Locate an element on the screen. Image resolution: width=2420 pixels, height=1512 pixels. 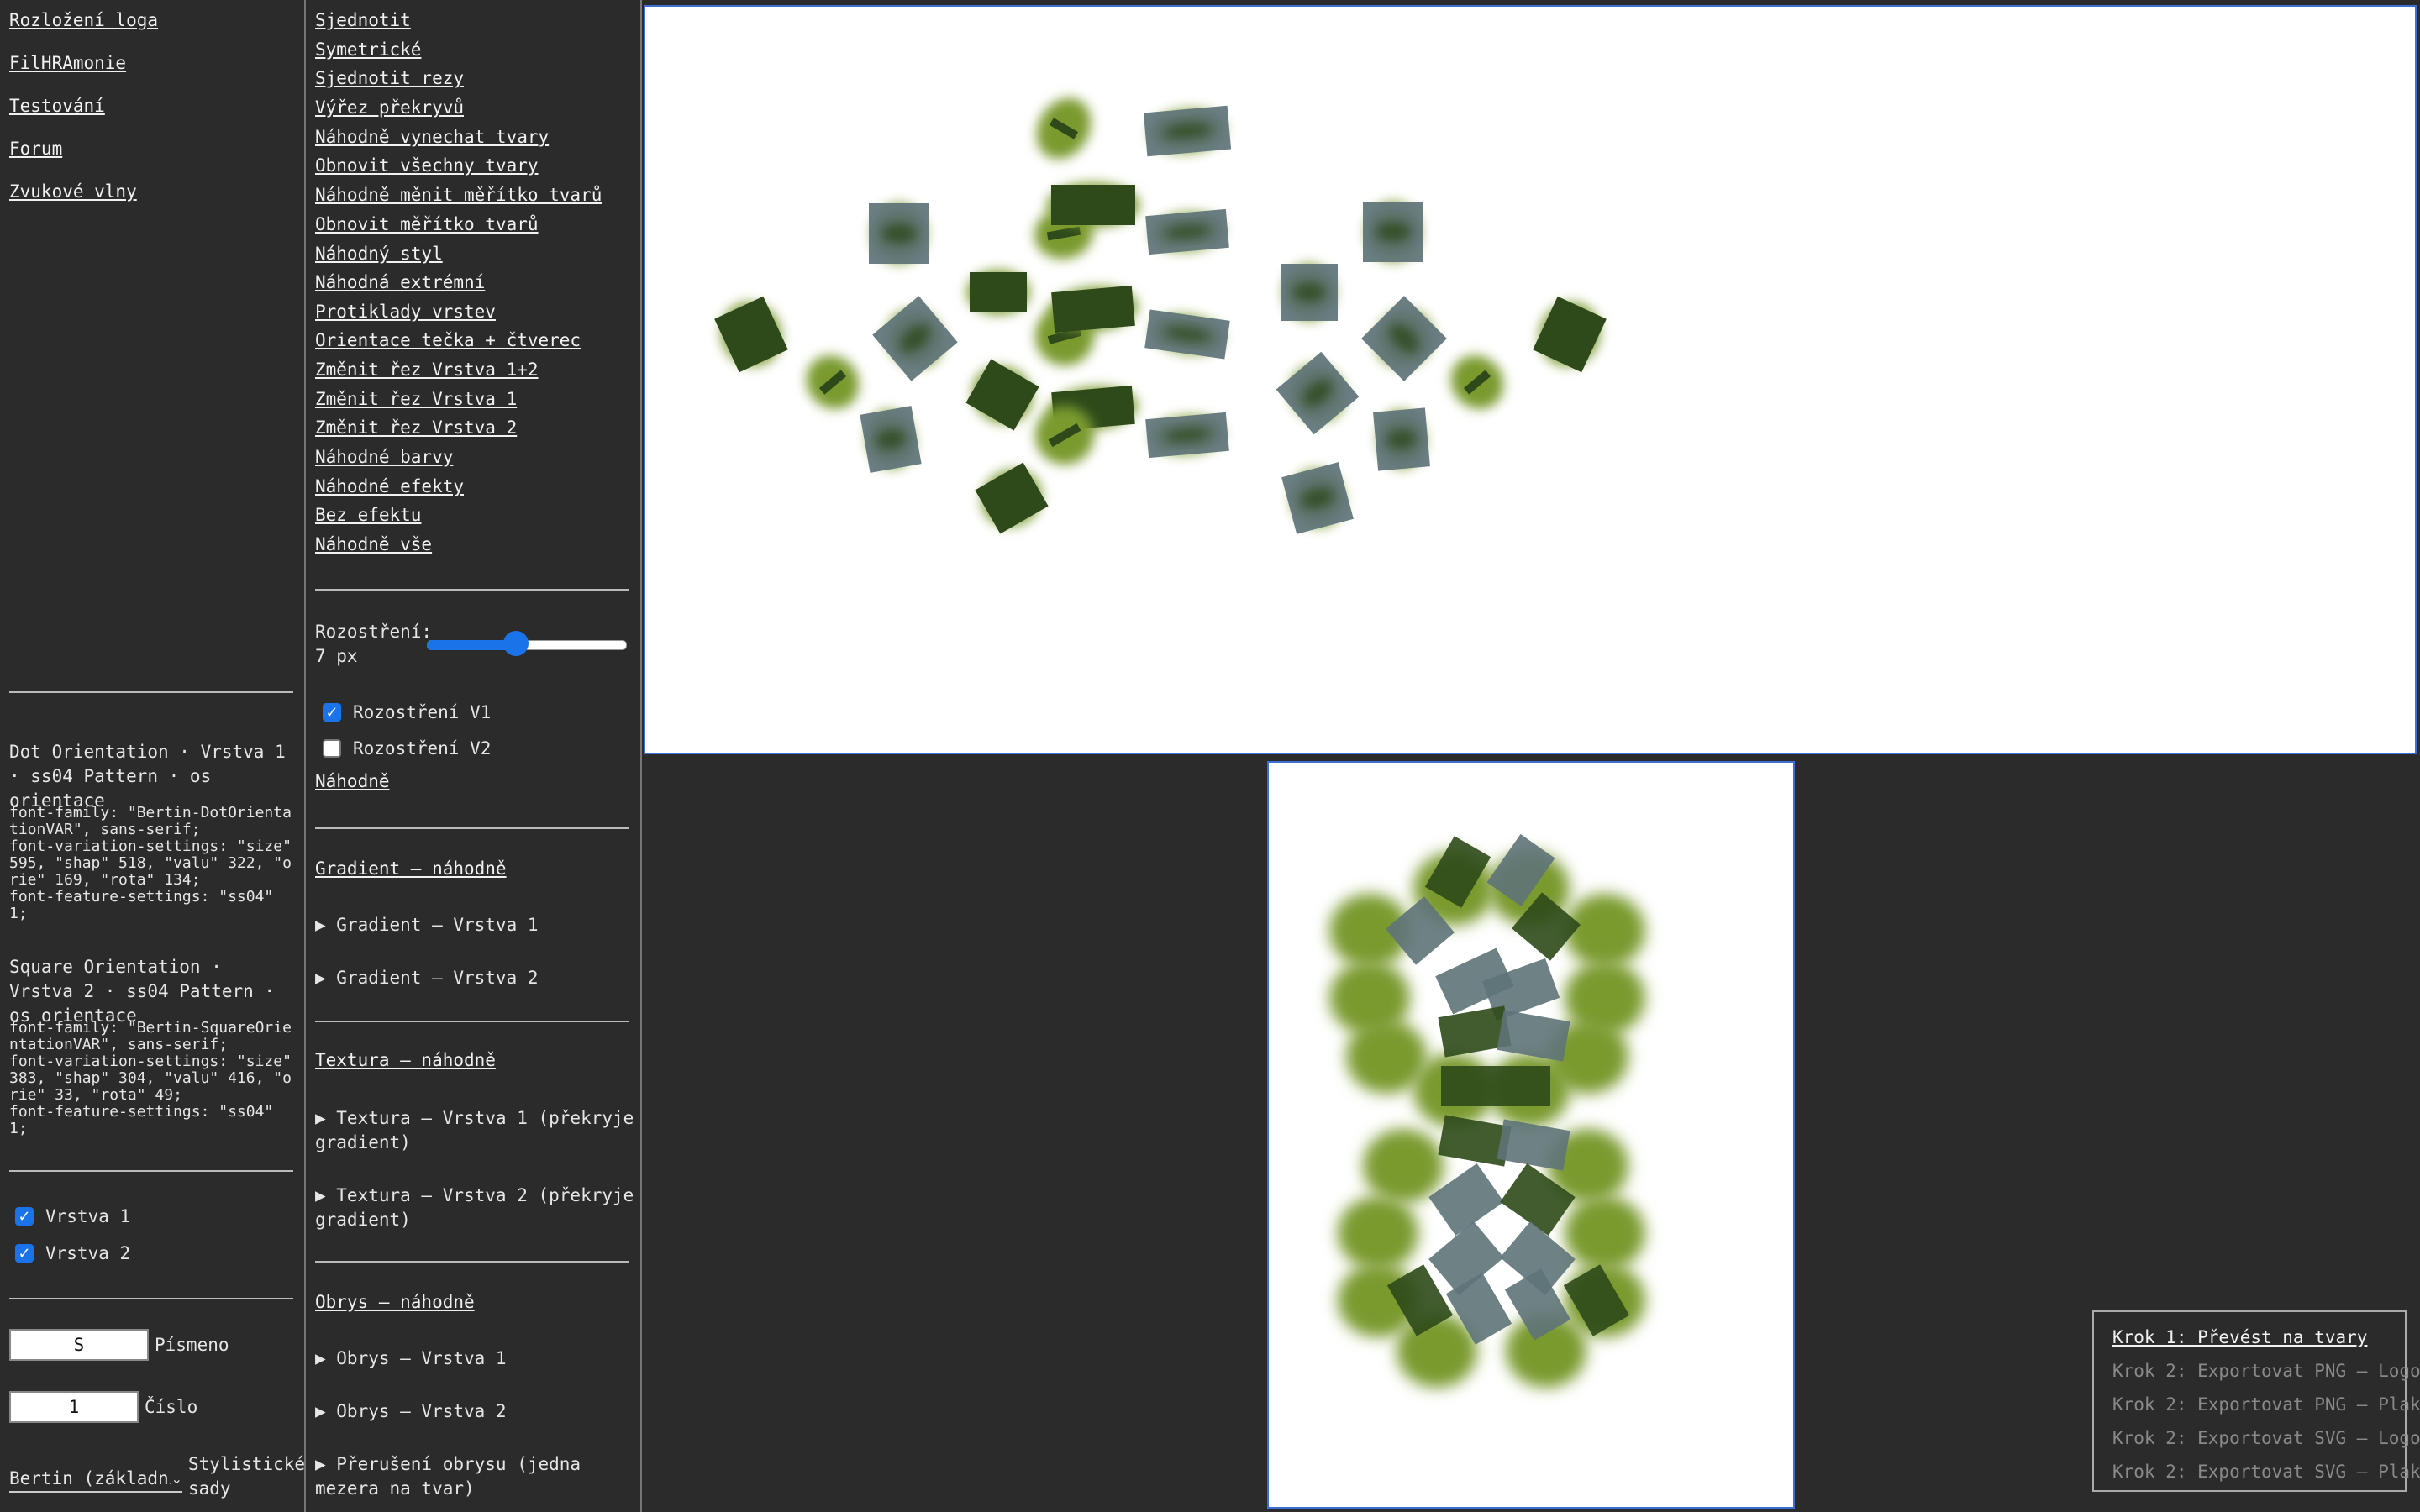
action-protiklady-vrstev: Protiklady vrstev is located at coordinates (405, 312).